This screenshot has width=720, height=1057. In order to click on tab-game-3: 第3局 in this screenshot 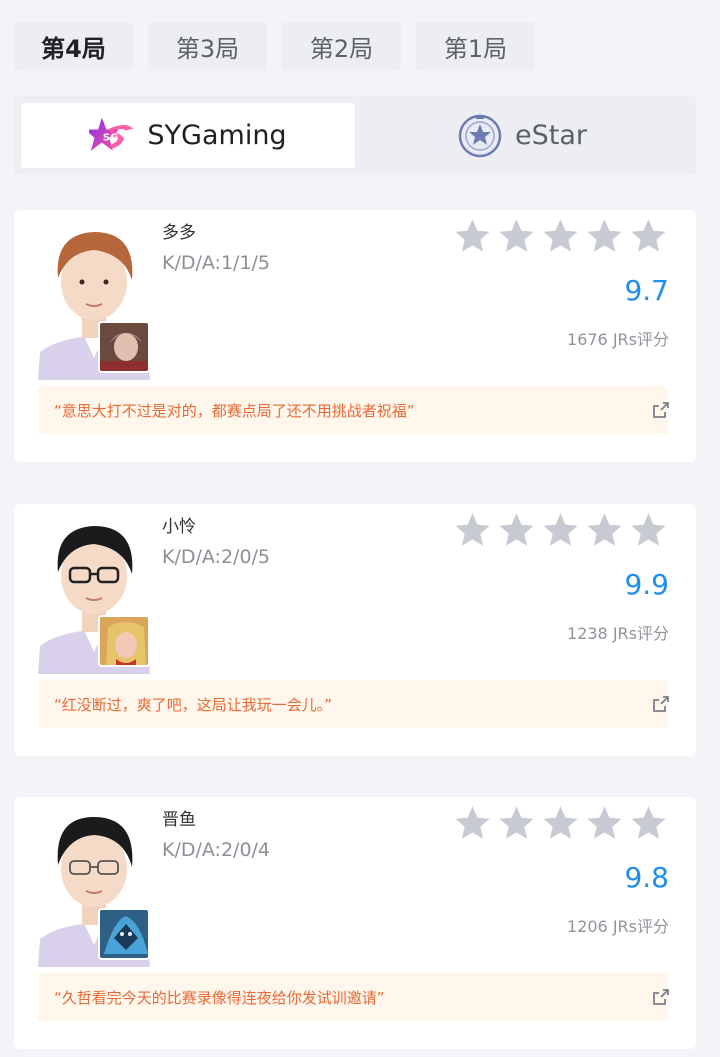, I will do `click(207, 46)`.